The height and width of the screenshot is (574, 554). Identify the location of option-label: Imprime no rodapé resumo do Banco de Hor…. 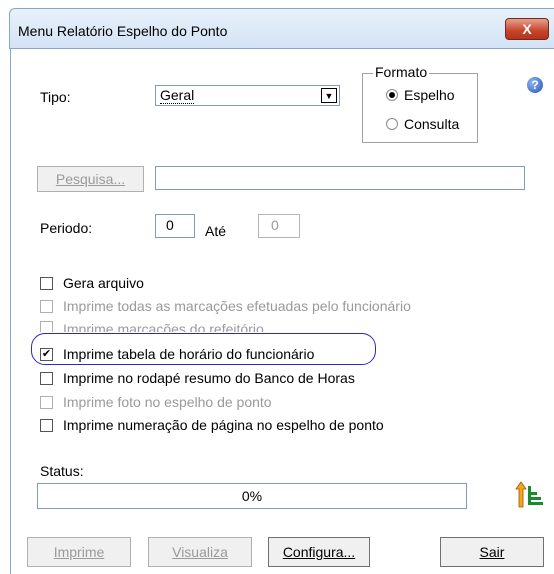
(209, 378).